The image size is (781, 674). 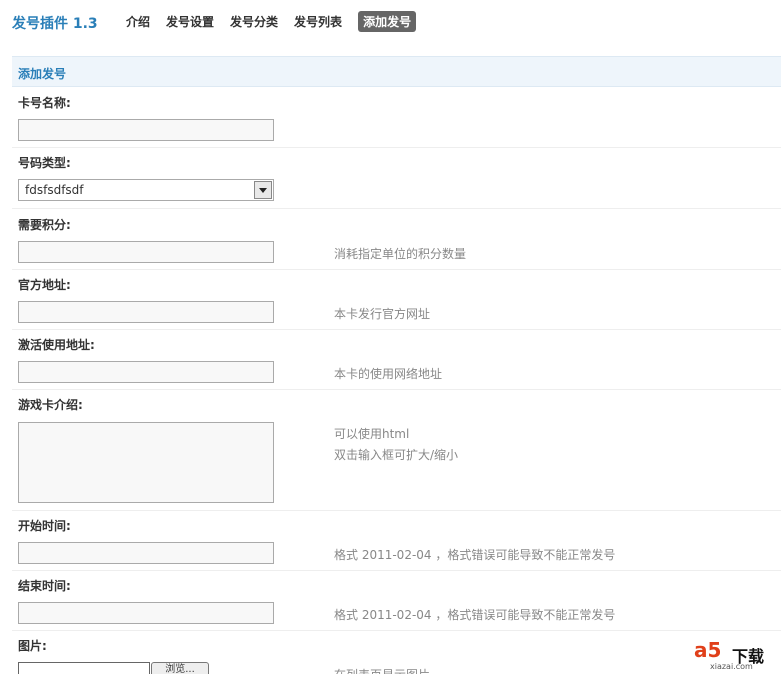 I want to click on end-time-hint: 格式 2011-02-04 ，格式错误可能导致不能正常发号, so click(x=475, y=615).